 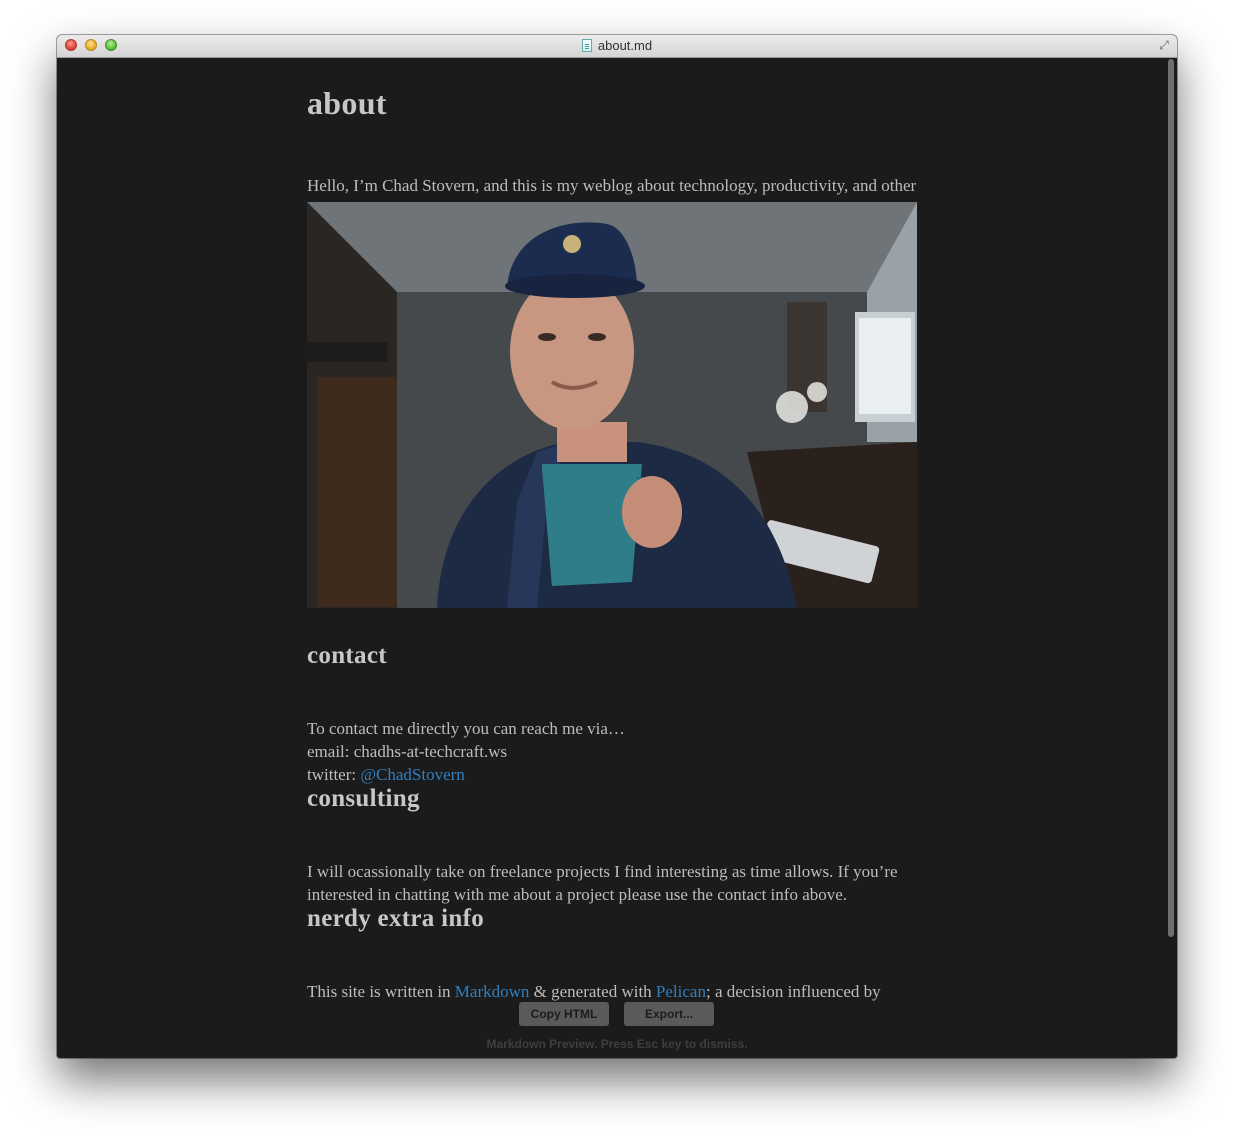 I want to click on title-bar: about.md ⤢, so click(x=617, y=46).